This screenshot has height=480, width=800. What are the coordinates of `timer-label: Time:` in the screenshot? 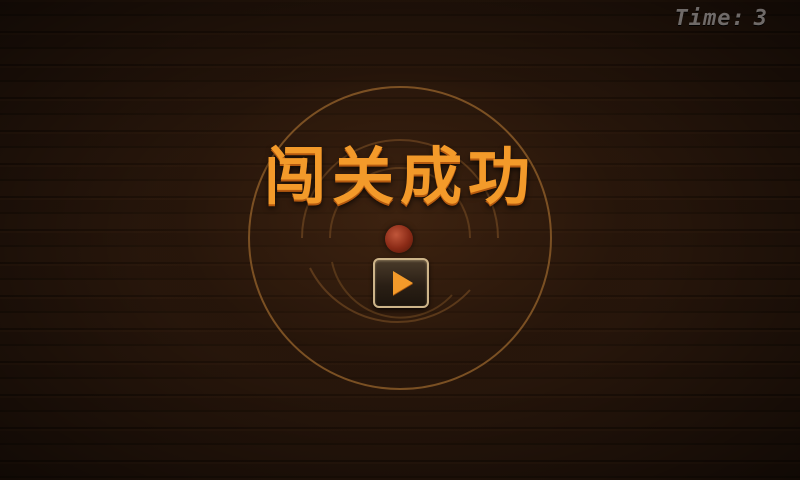 It's located at (710, 18).